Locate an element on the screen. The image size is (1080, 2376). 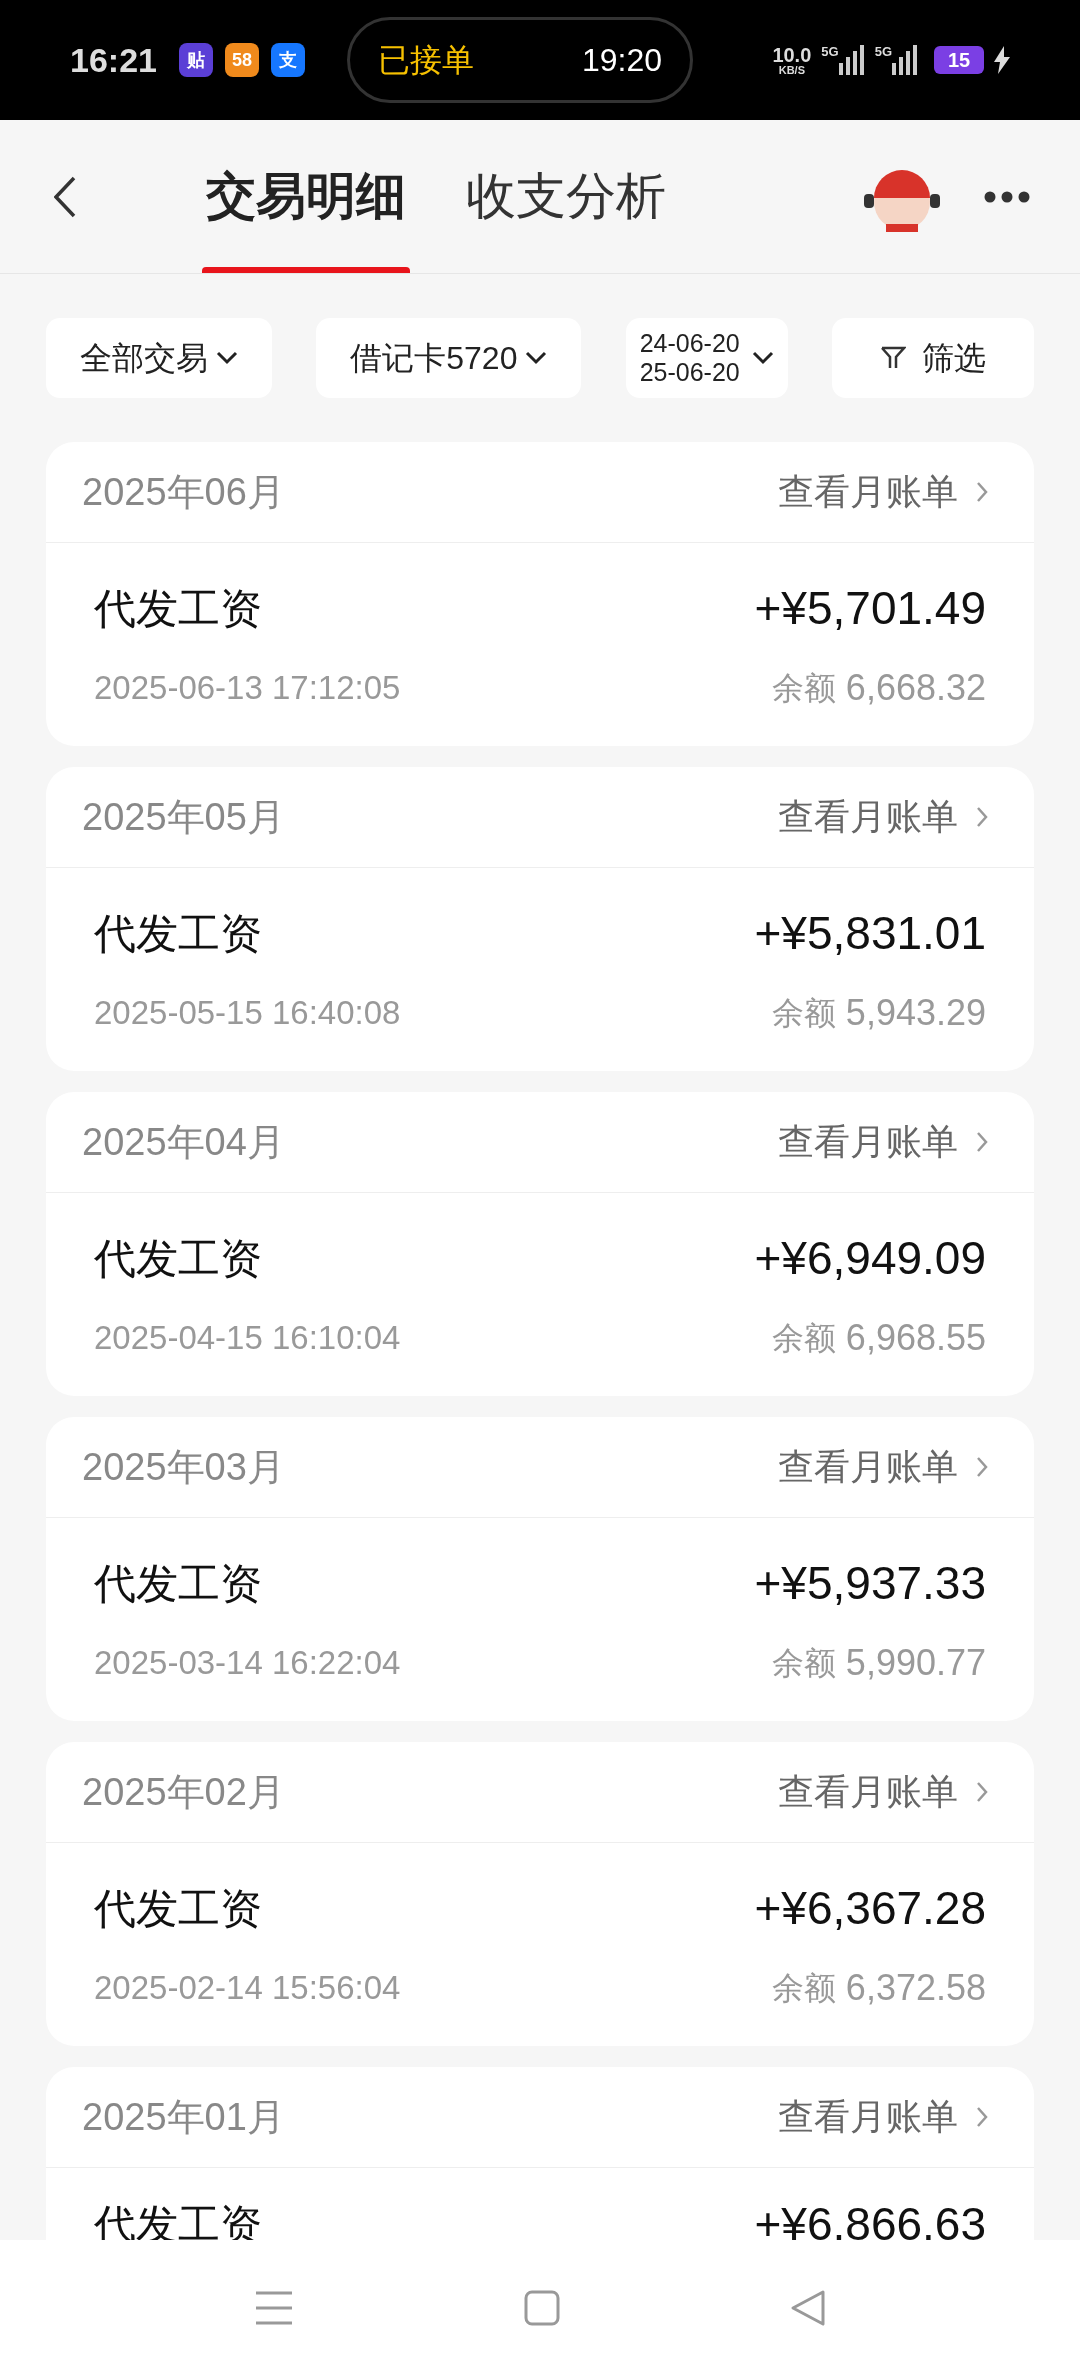
month-label: 2025年05月 is located at coordinates (183, 817).